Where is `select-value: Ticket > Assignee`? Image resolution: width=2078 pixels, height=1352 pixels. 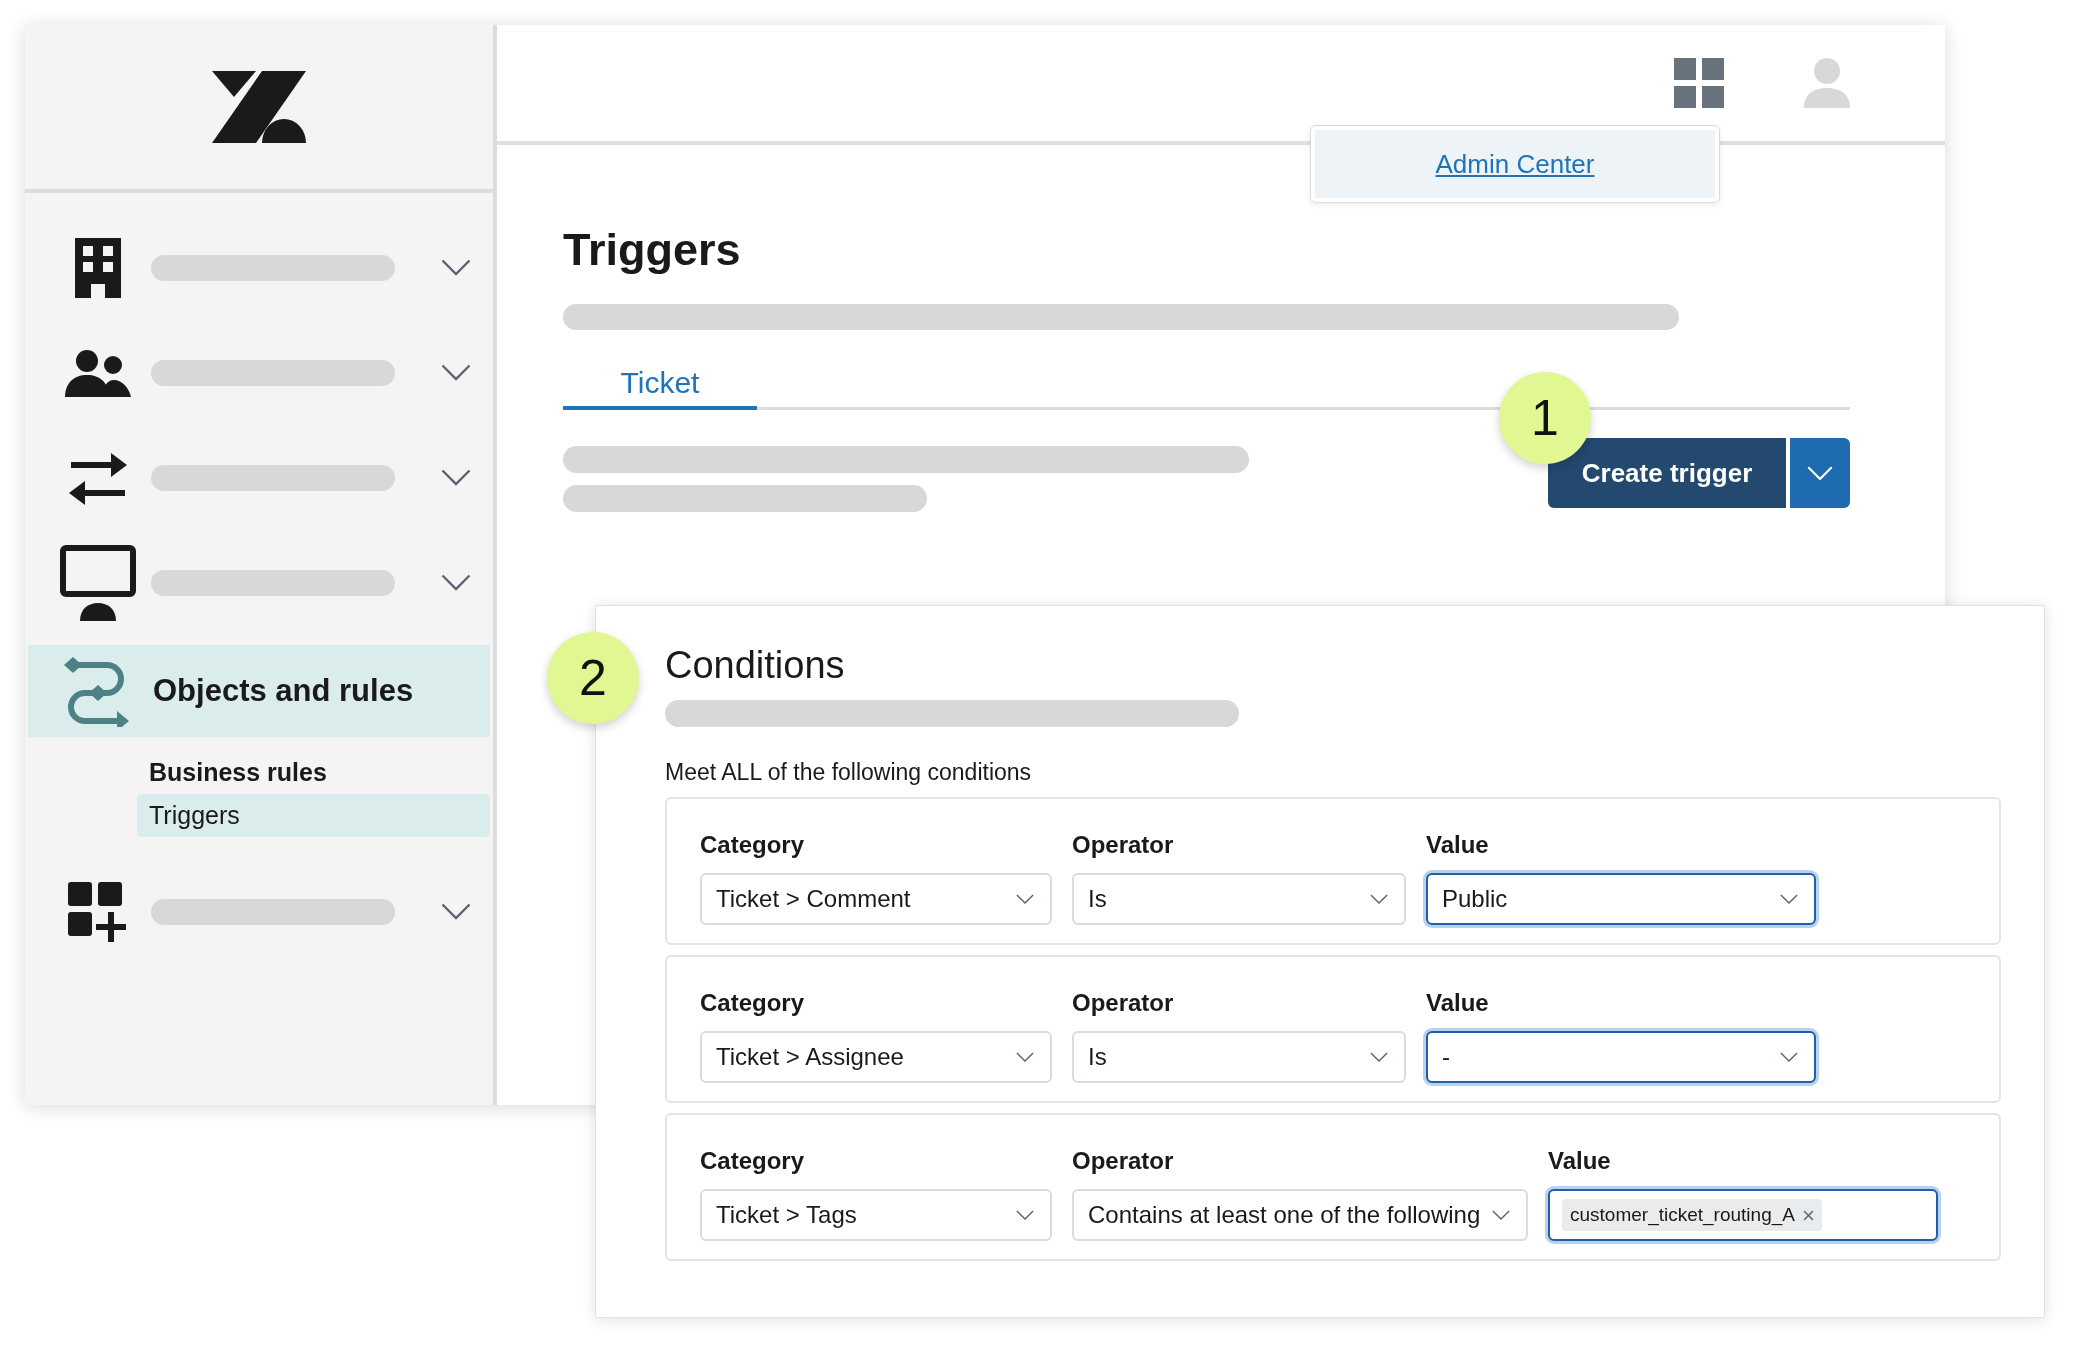 select-value: Ticket > Assignee is located at coordinates (810, 1057).